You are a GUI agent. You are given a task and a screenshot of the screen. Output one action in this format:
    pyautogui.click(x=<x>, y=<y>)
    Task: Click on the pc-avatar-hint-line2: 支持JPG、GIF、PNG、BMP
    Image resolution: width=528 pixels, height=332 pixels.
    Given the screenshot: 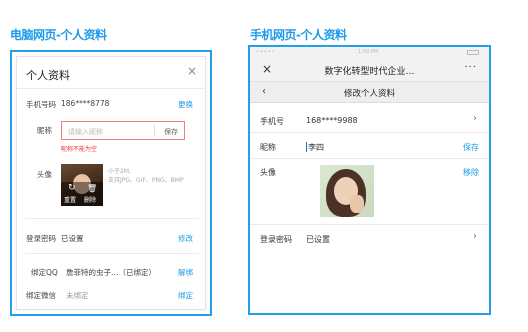 What is the action you would take?
    pyautogui.click(x=146, y=180)
    